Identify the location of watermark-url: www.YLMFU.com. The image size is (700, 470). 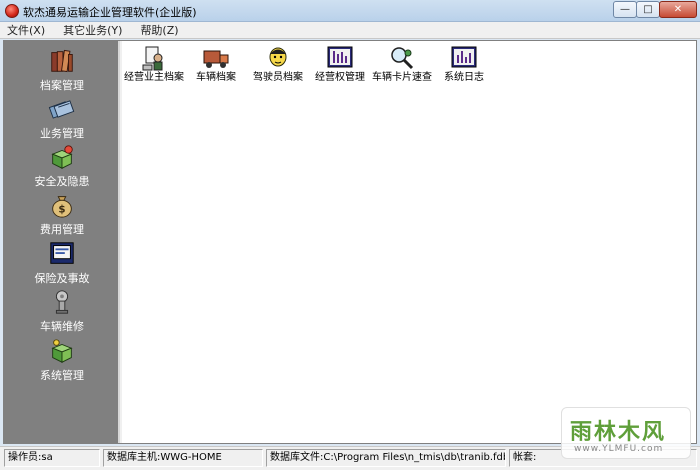
(619, 449).